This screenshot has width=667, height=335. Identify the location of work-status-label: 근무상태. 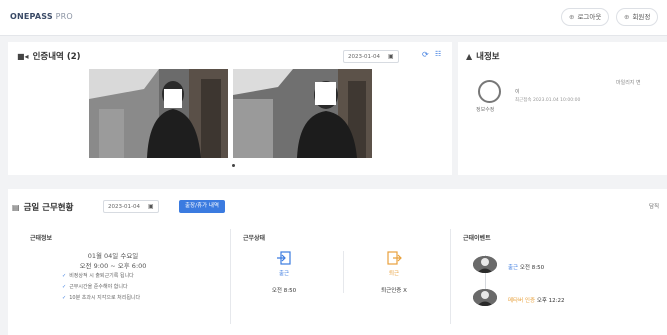
(254, 238).